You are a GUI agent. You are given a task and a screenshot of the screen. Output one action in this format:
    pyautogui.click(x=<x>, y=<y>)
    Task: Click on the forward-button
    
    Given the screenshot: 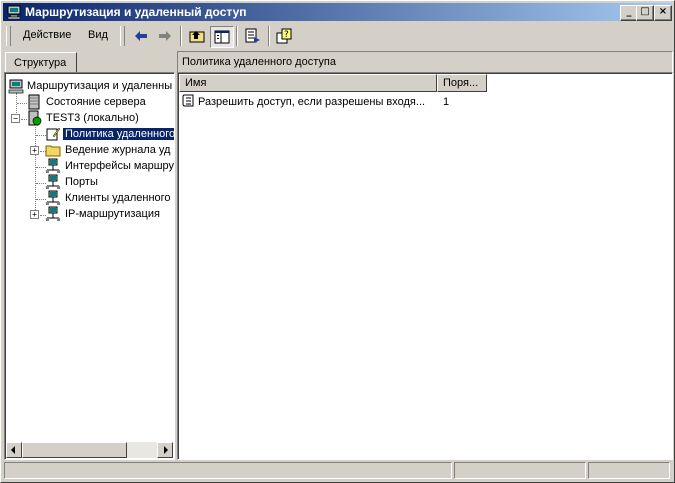 What is the action you would take?
    pyautogui.click(x=165, y=36)
    